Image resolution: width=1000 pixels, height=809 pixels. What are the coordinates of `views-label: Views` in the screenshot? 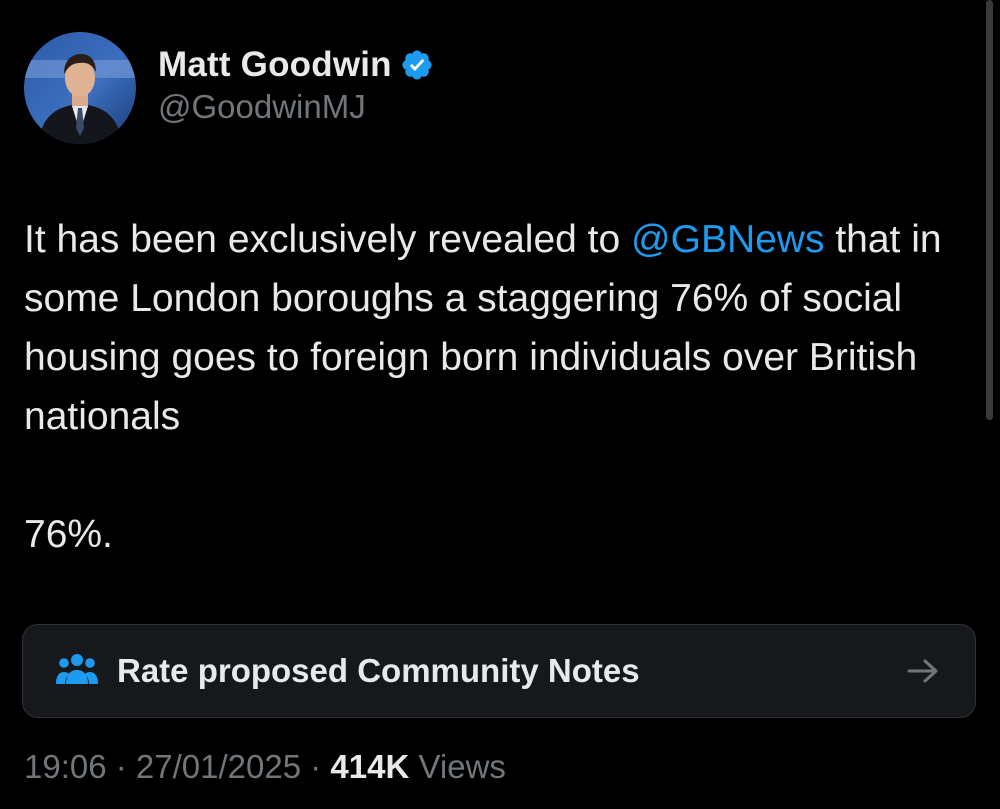 It's located at (457, 766).